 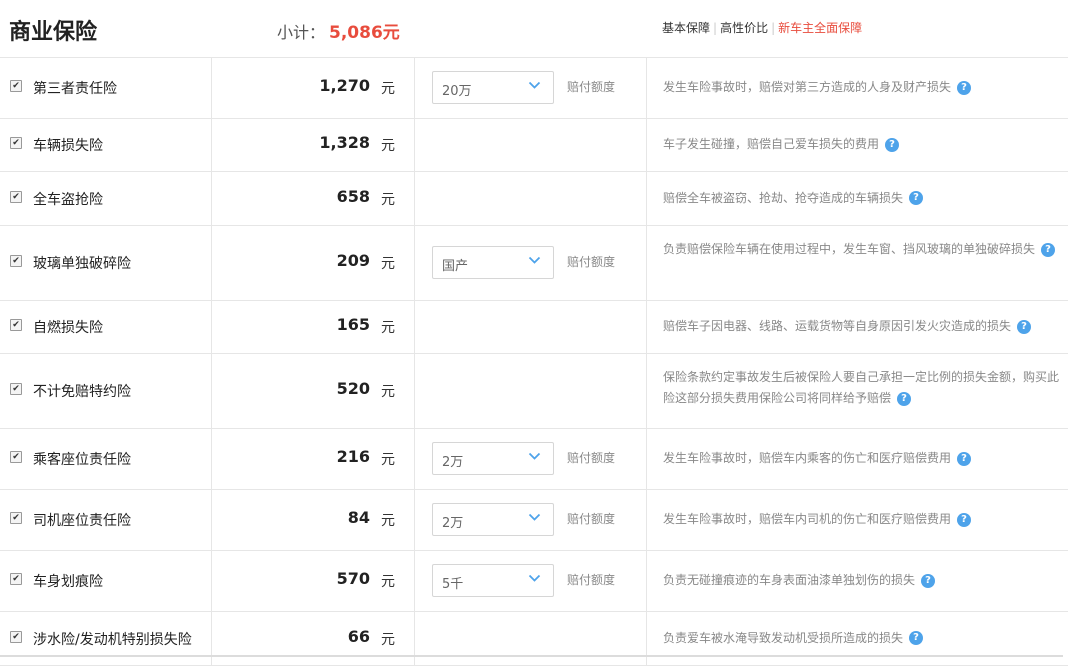 I want to click on item-description: 负责无碰撞痕迹的车身表面油漆单独划伤的损失?, so click(x=862, y=580).